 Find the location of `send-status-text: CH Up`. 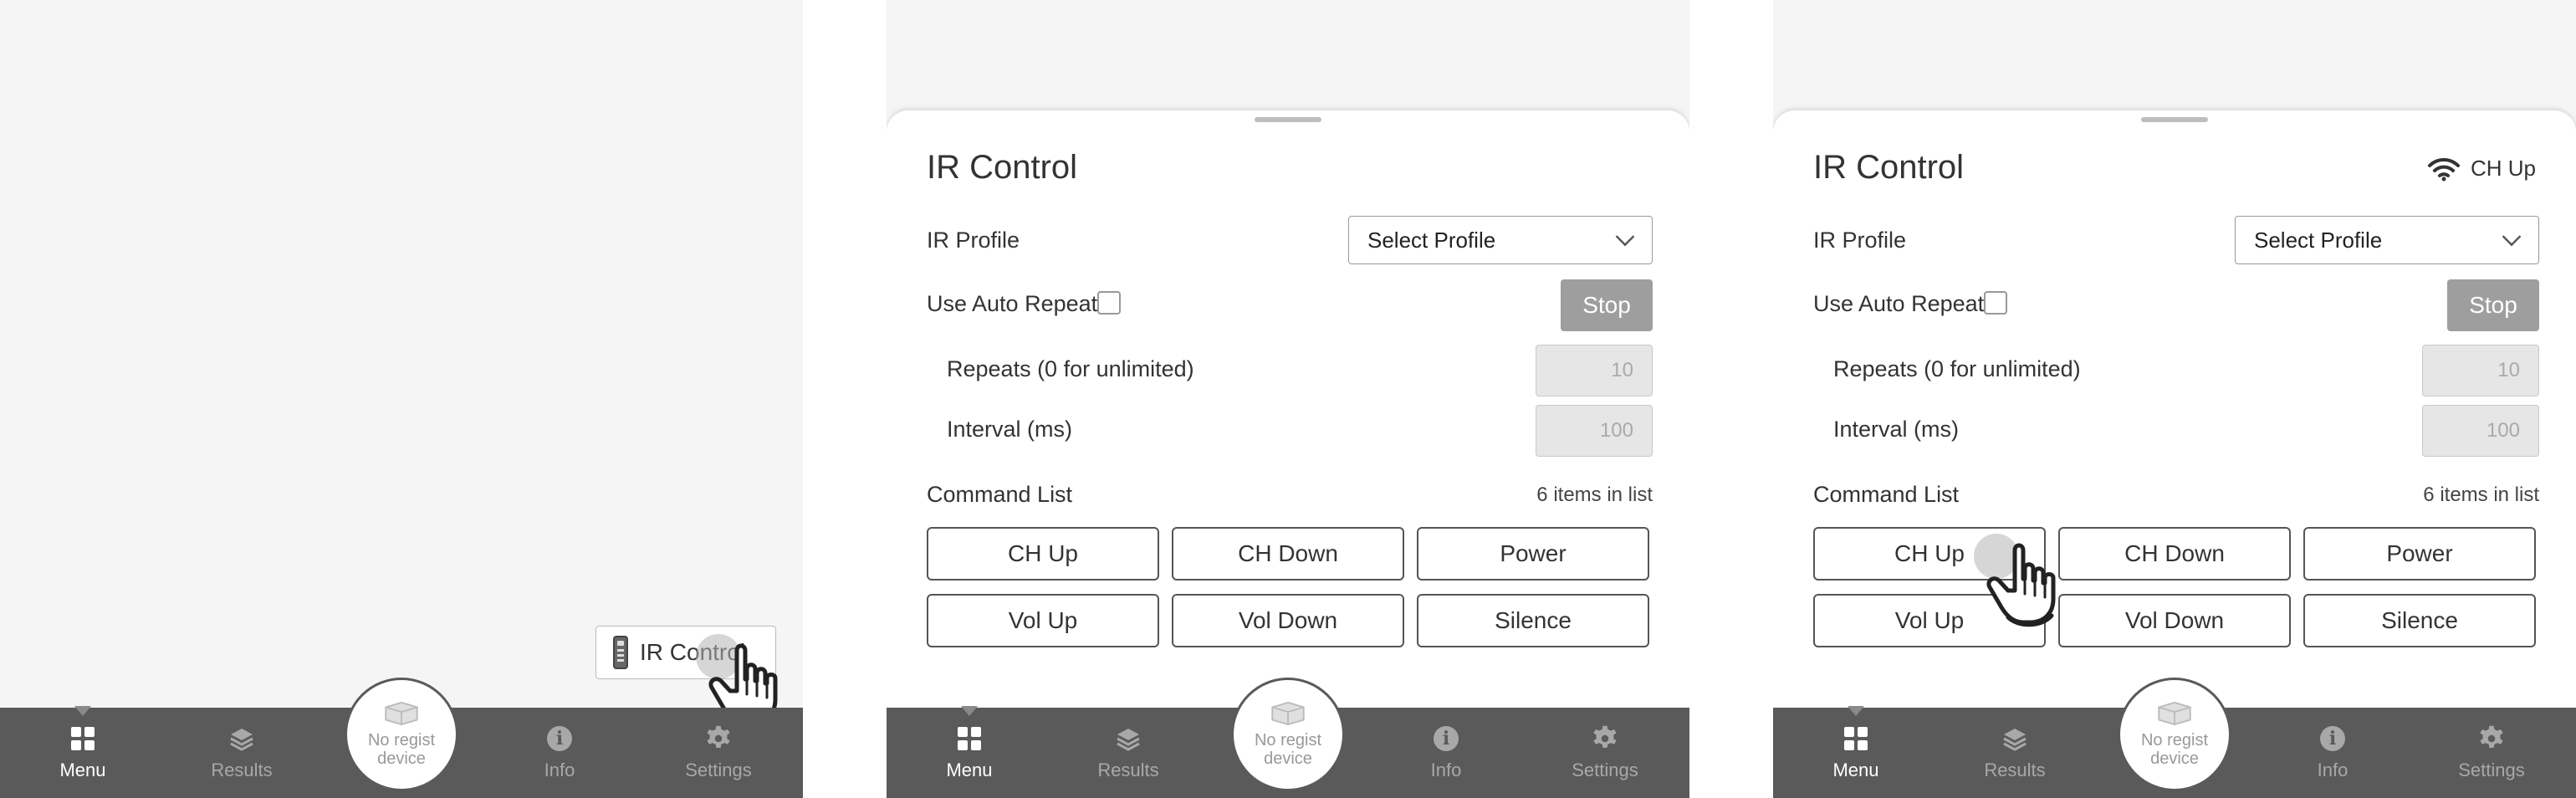

send-status-text: CH Up is located at coordinates (2503, 169).